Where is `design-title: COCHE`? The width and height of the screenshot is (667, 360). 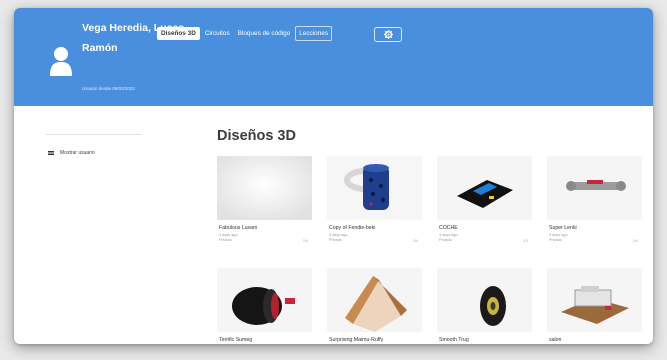 design-title: COCHE is located at coordinates (448, 228).